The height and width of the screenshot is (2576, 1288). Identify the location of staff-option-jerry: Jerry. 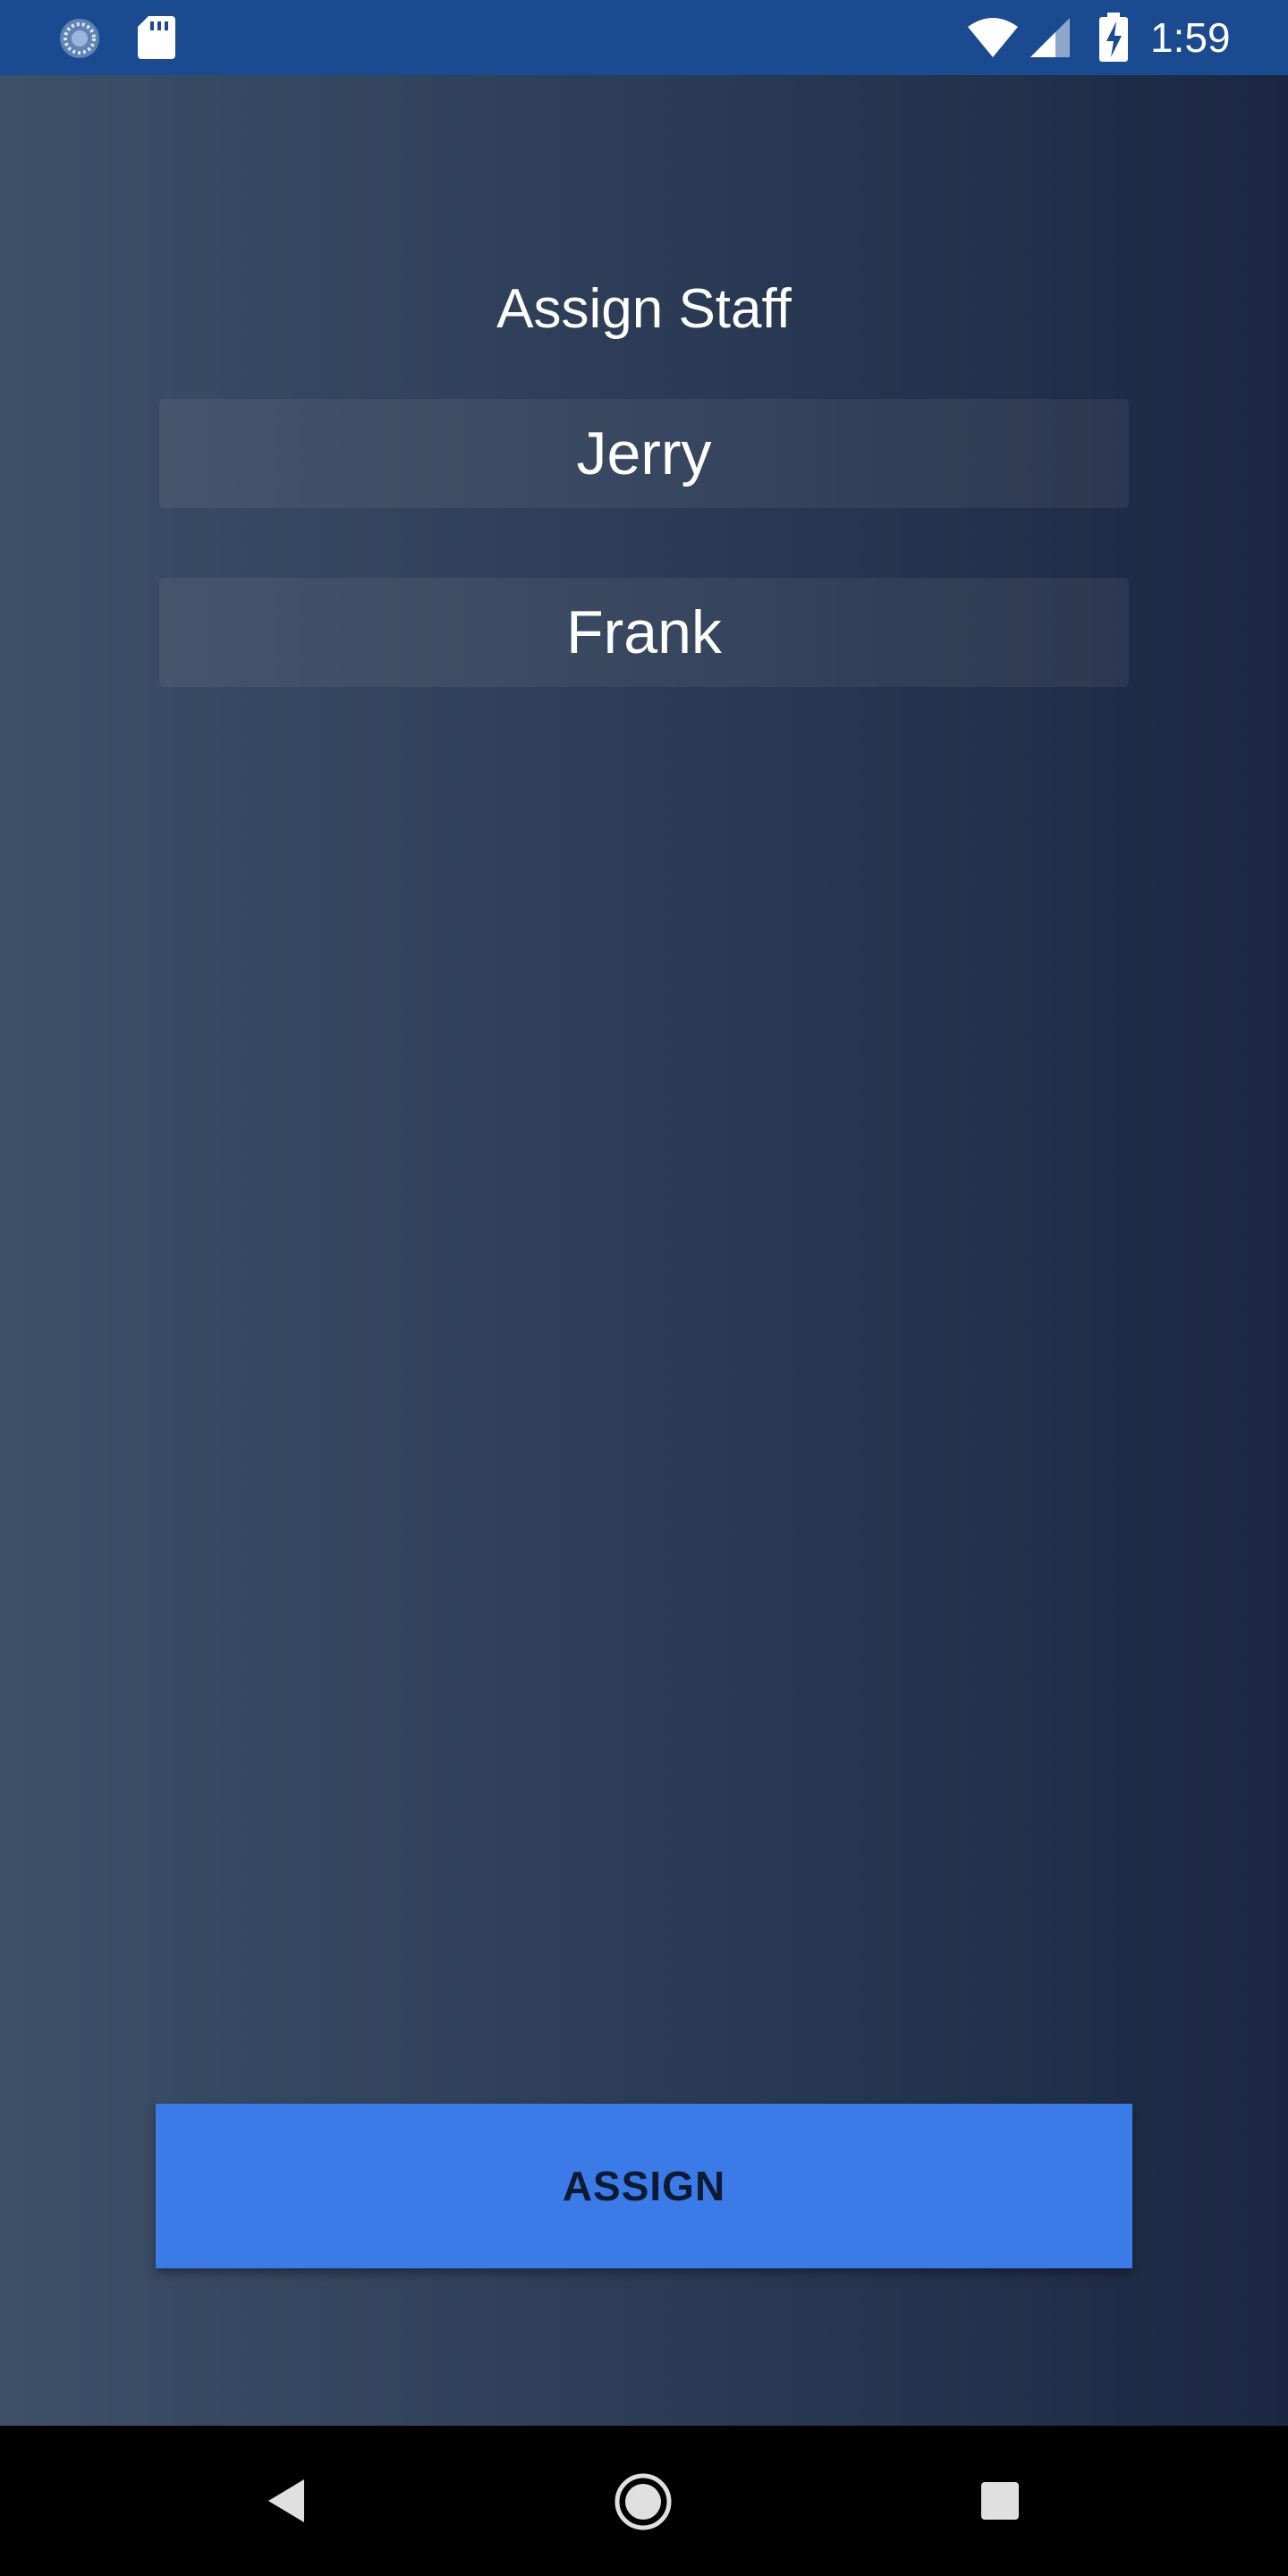
(644, 453).